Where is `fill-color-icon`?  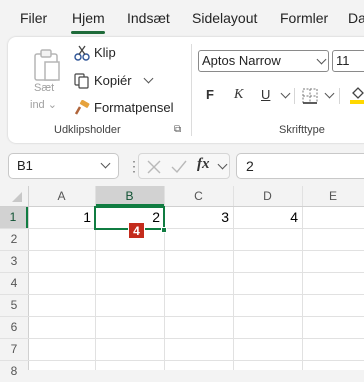 fill-color-icon is located at coordinates (357, 95).